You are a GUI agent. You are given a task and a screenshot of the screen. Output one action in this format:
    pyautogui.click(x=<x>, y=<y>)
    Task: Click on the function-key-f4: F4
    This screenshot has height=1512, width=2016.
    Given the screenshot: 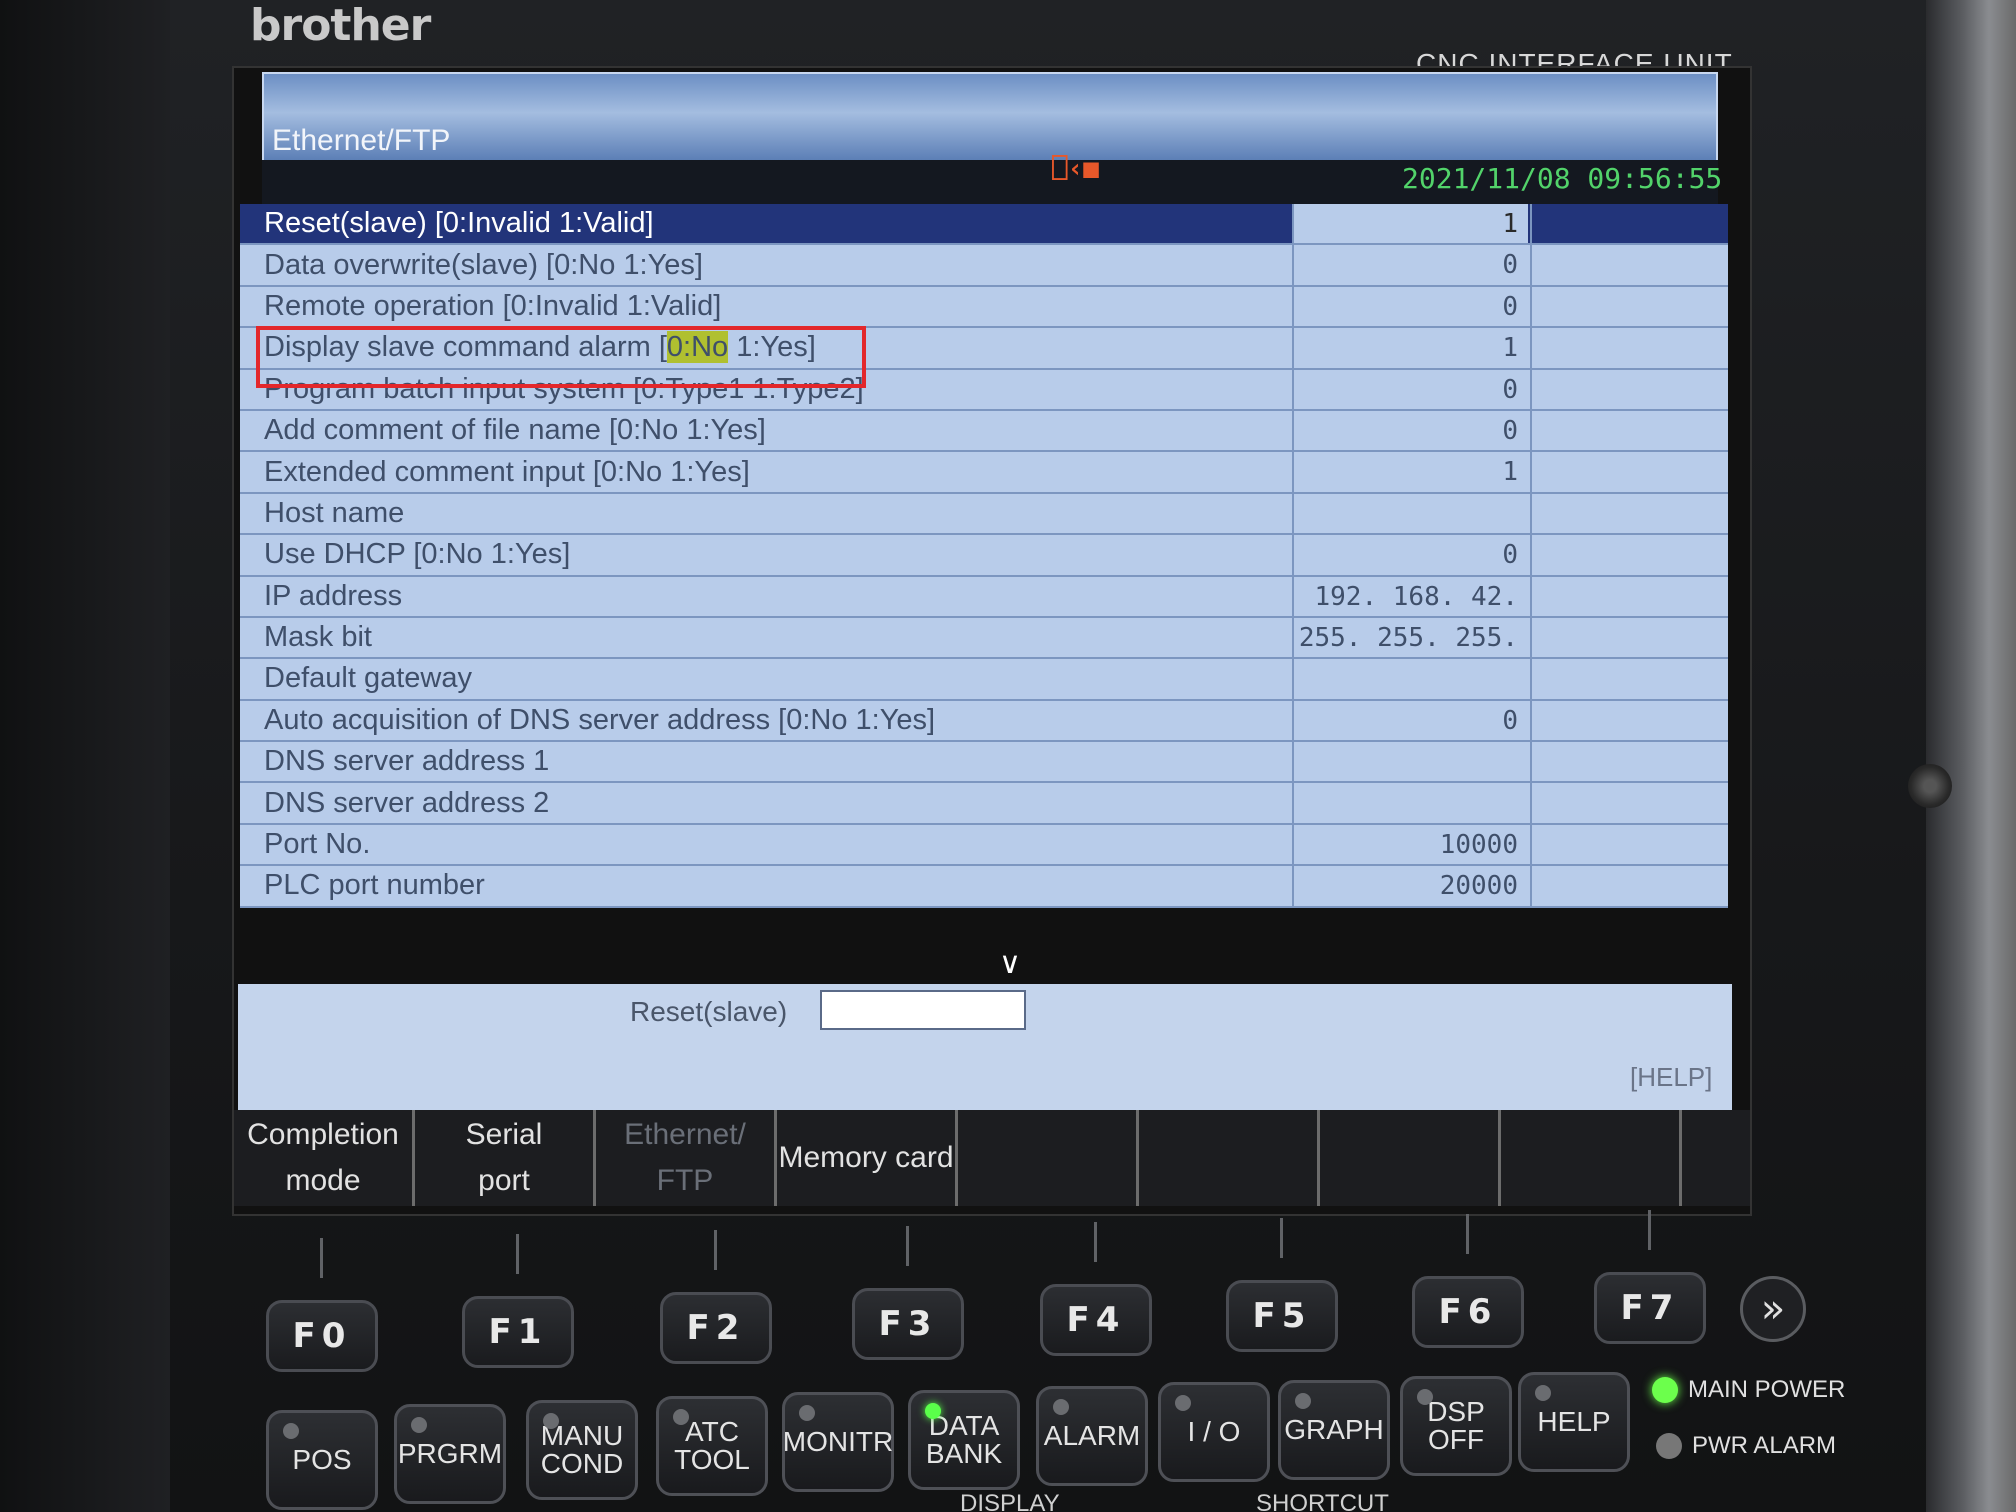 What is the action you would take?
    pyautogui.click(x=1096, y=1320)
    